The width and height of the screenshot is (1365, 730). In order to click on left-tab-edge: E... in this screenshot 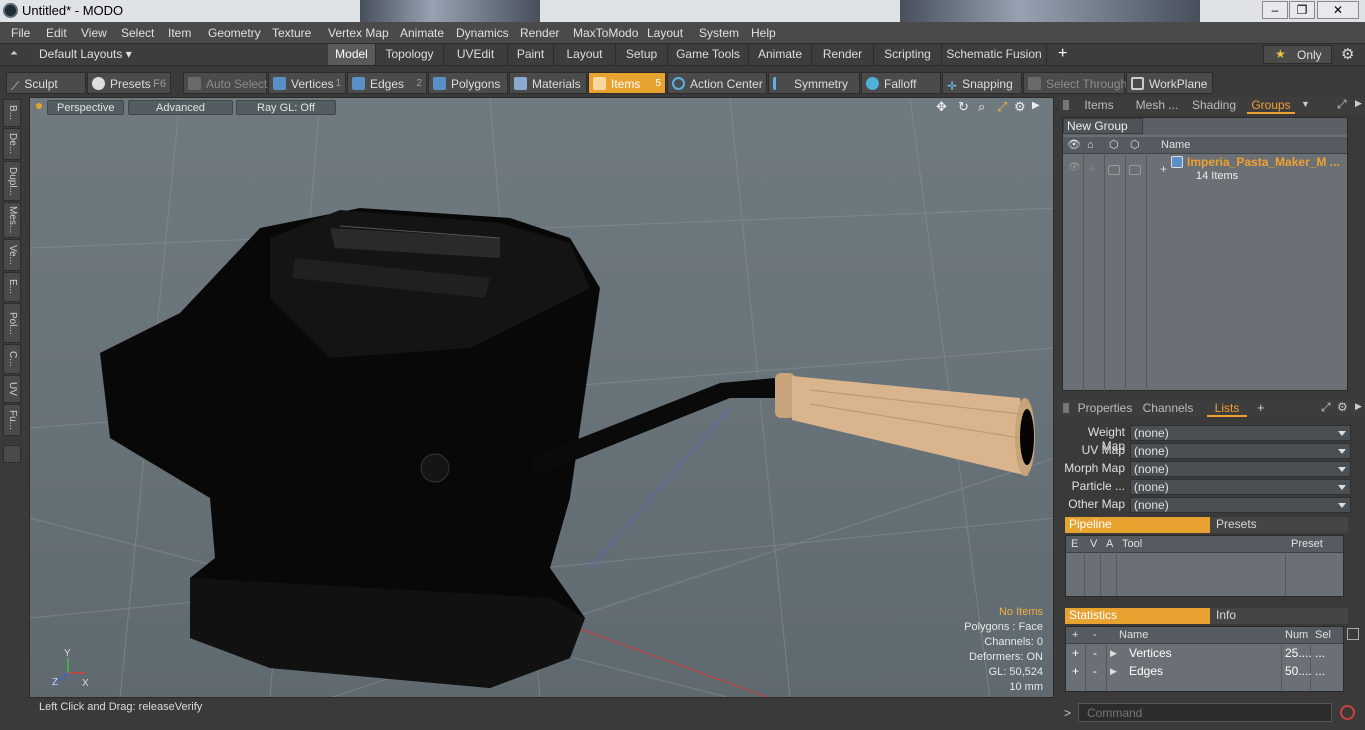, I will do `click(12, 287)`.